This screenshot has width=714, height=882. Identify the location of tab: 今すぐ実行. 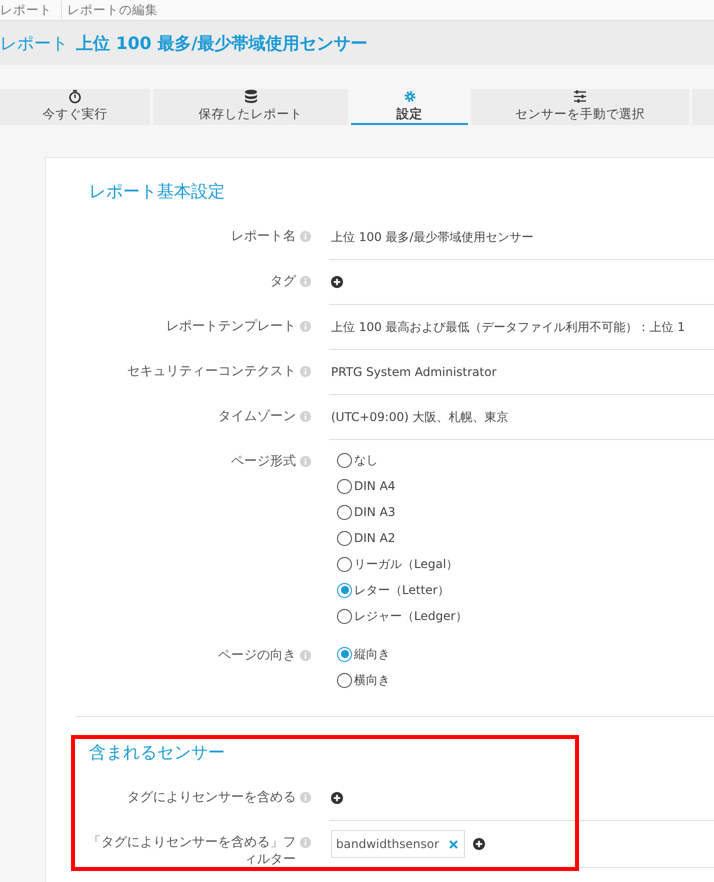
(75, 107).